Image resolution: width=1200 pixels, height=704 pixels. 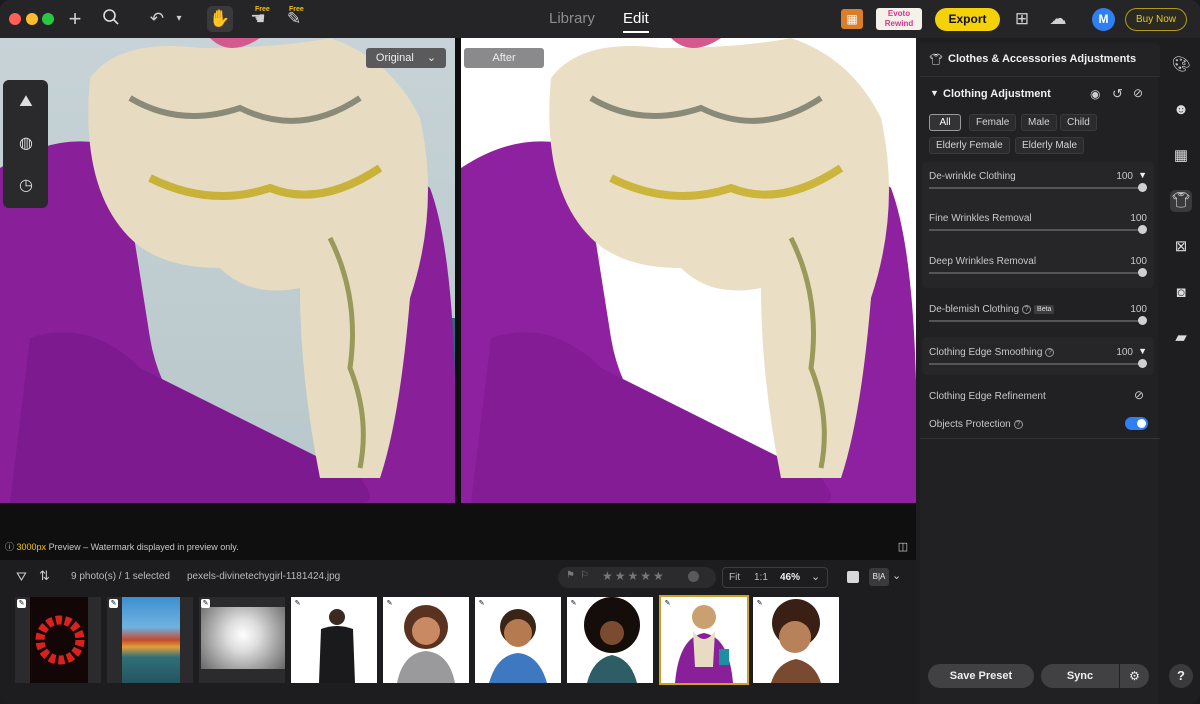 I want to click on gift-box-icon: ▦, so click(x=852, y=19).